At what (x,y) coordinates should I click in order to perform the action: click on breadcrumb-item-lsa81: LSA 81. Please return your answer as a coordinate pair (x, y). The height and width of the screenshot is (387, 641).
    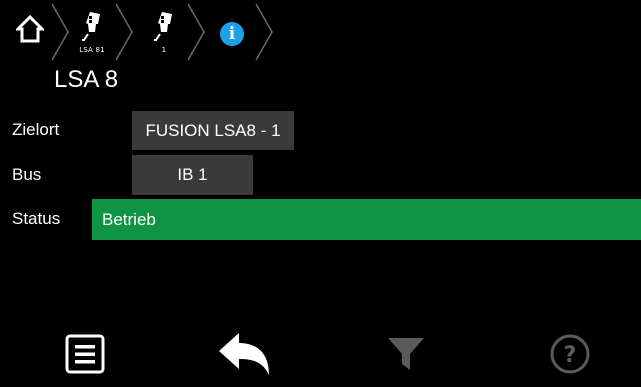
    Looking at the image, I should click on (92, 32).